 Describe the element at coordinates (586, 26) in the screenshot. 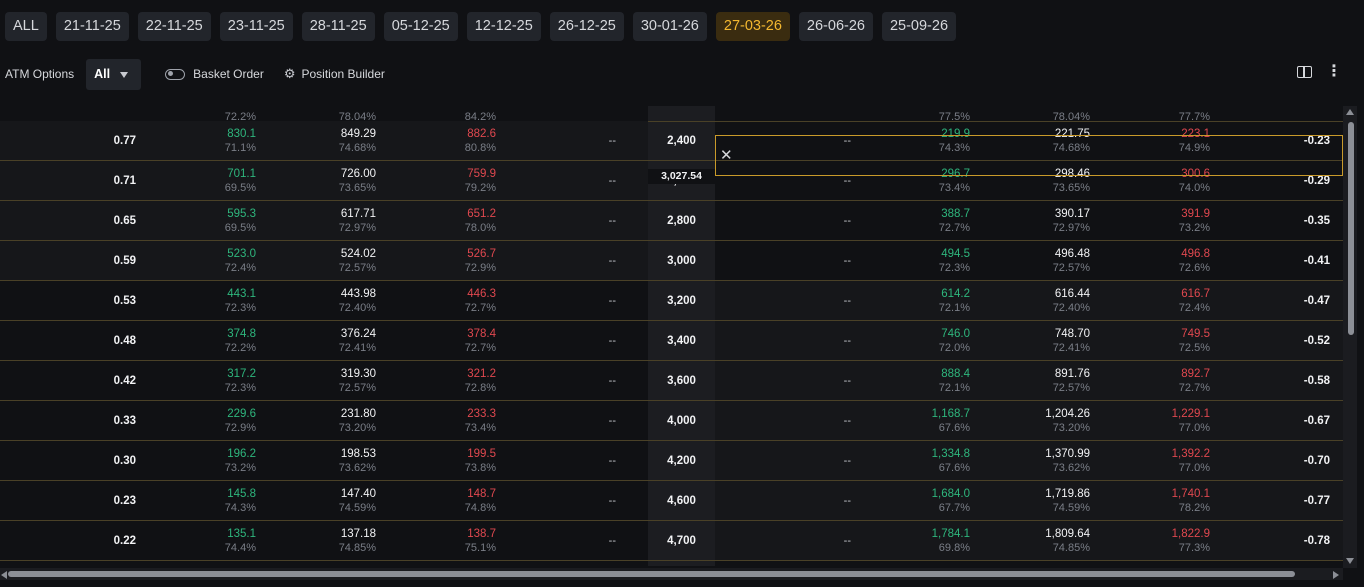

I see `expiry-tab: 26-12-25` at that location.